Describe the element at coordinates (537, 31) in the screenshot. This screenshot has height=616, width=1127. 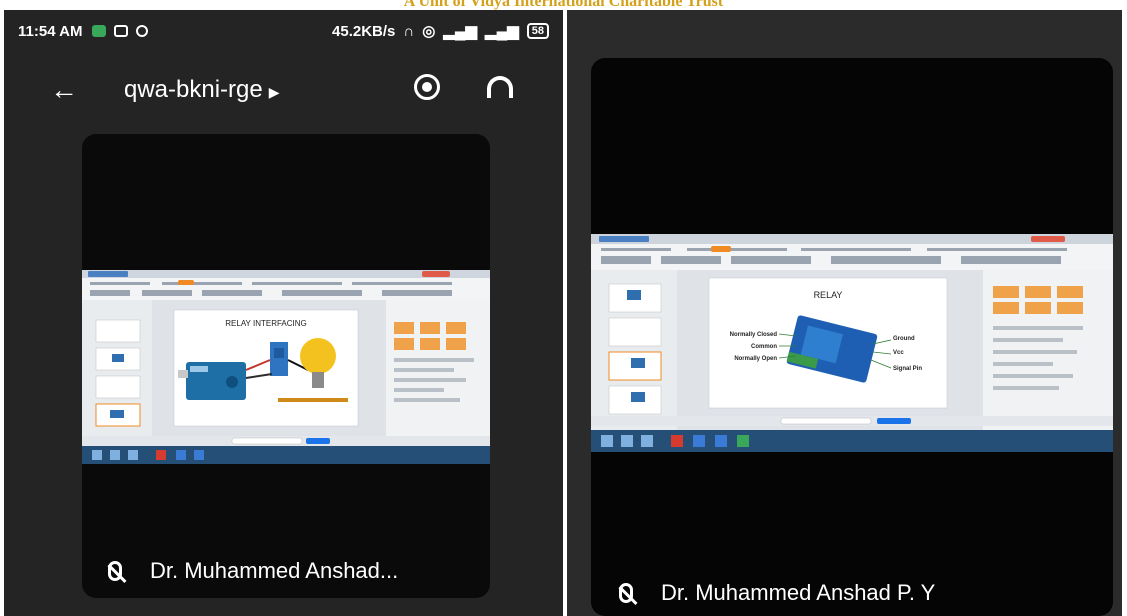
I see `battery-icon: 58` at that location.